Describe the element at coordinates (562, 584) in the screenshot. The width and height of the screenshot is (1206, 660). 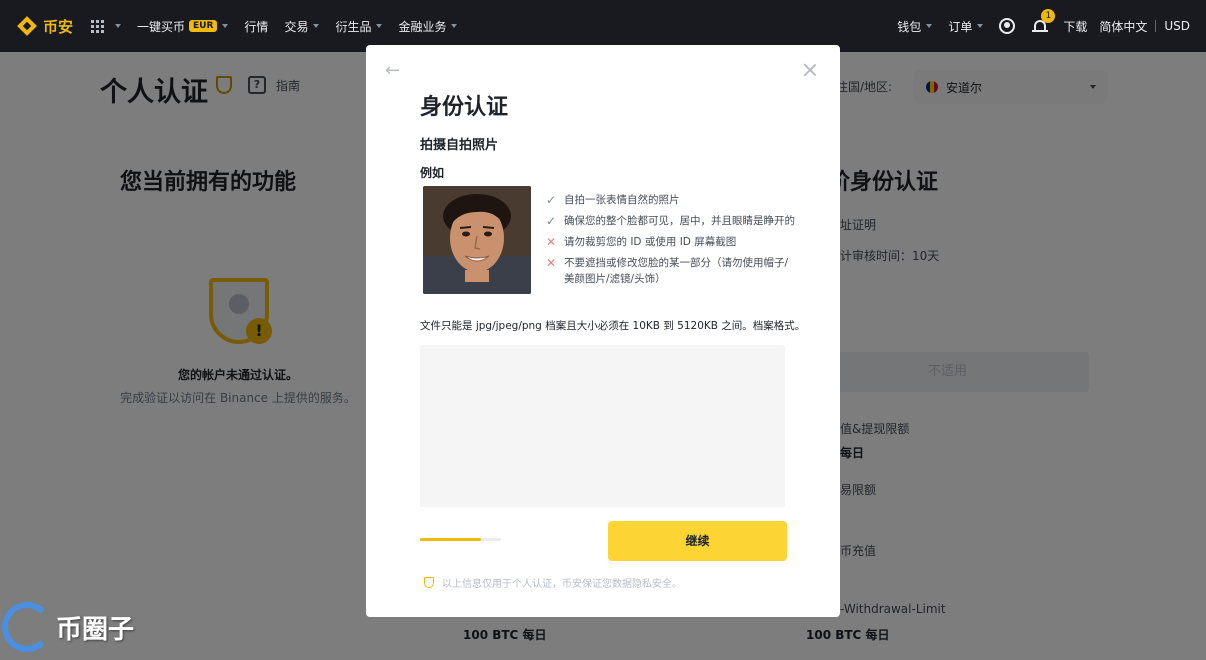
I see `privacy-note-text: 以上信息仅用于个人认证，币安保证您数据隐私安全。` at that location.